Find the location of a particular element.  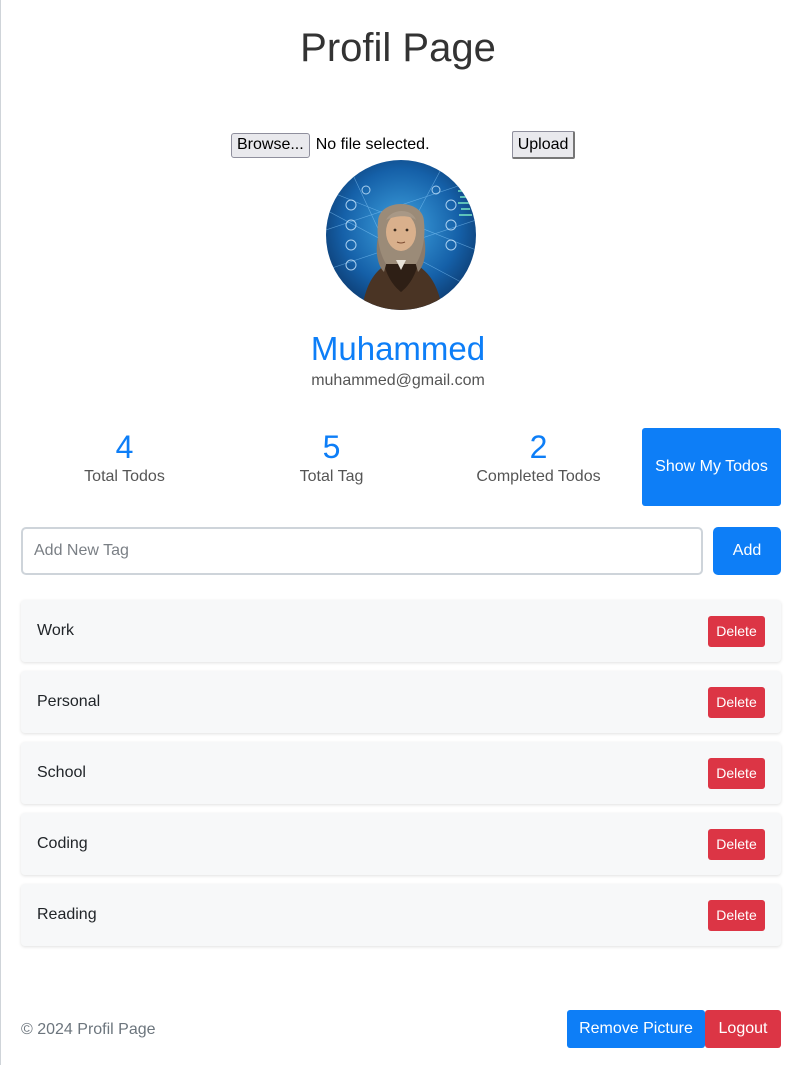

footer-copyright: © 2024 Profil Page is located at coordinates (88, 1029).